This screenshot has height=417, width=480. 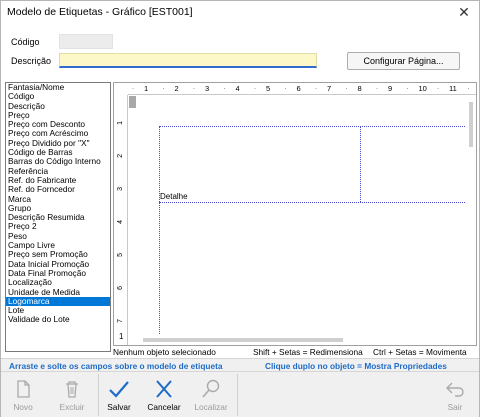 What do you see at coordinates (390, 88) in the screenshot?
I see `ruler-tick-label: 9` at bounding box center [390, 88].